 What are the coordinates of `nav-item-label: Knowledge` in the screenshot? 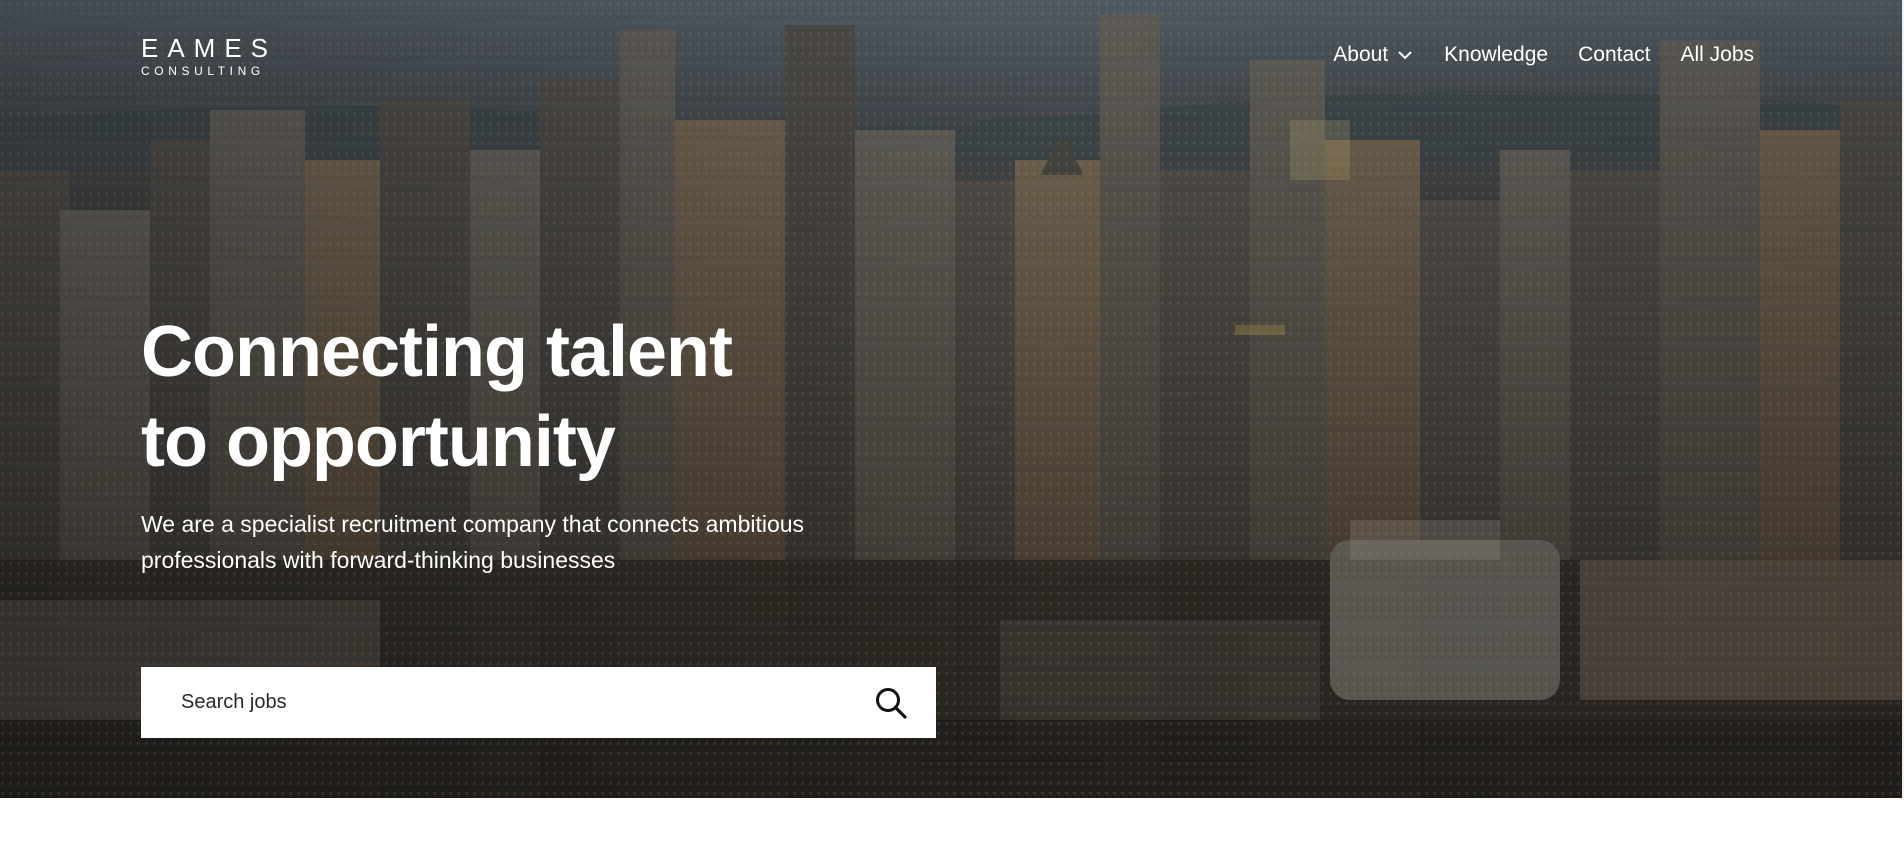 It's located at (1496, 54).